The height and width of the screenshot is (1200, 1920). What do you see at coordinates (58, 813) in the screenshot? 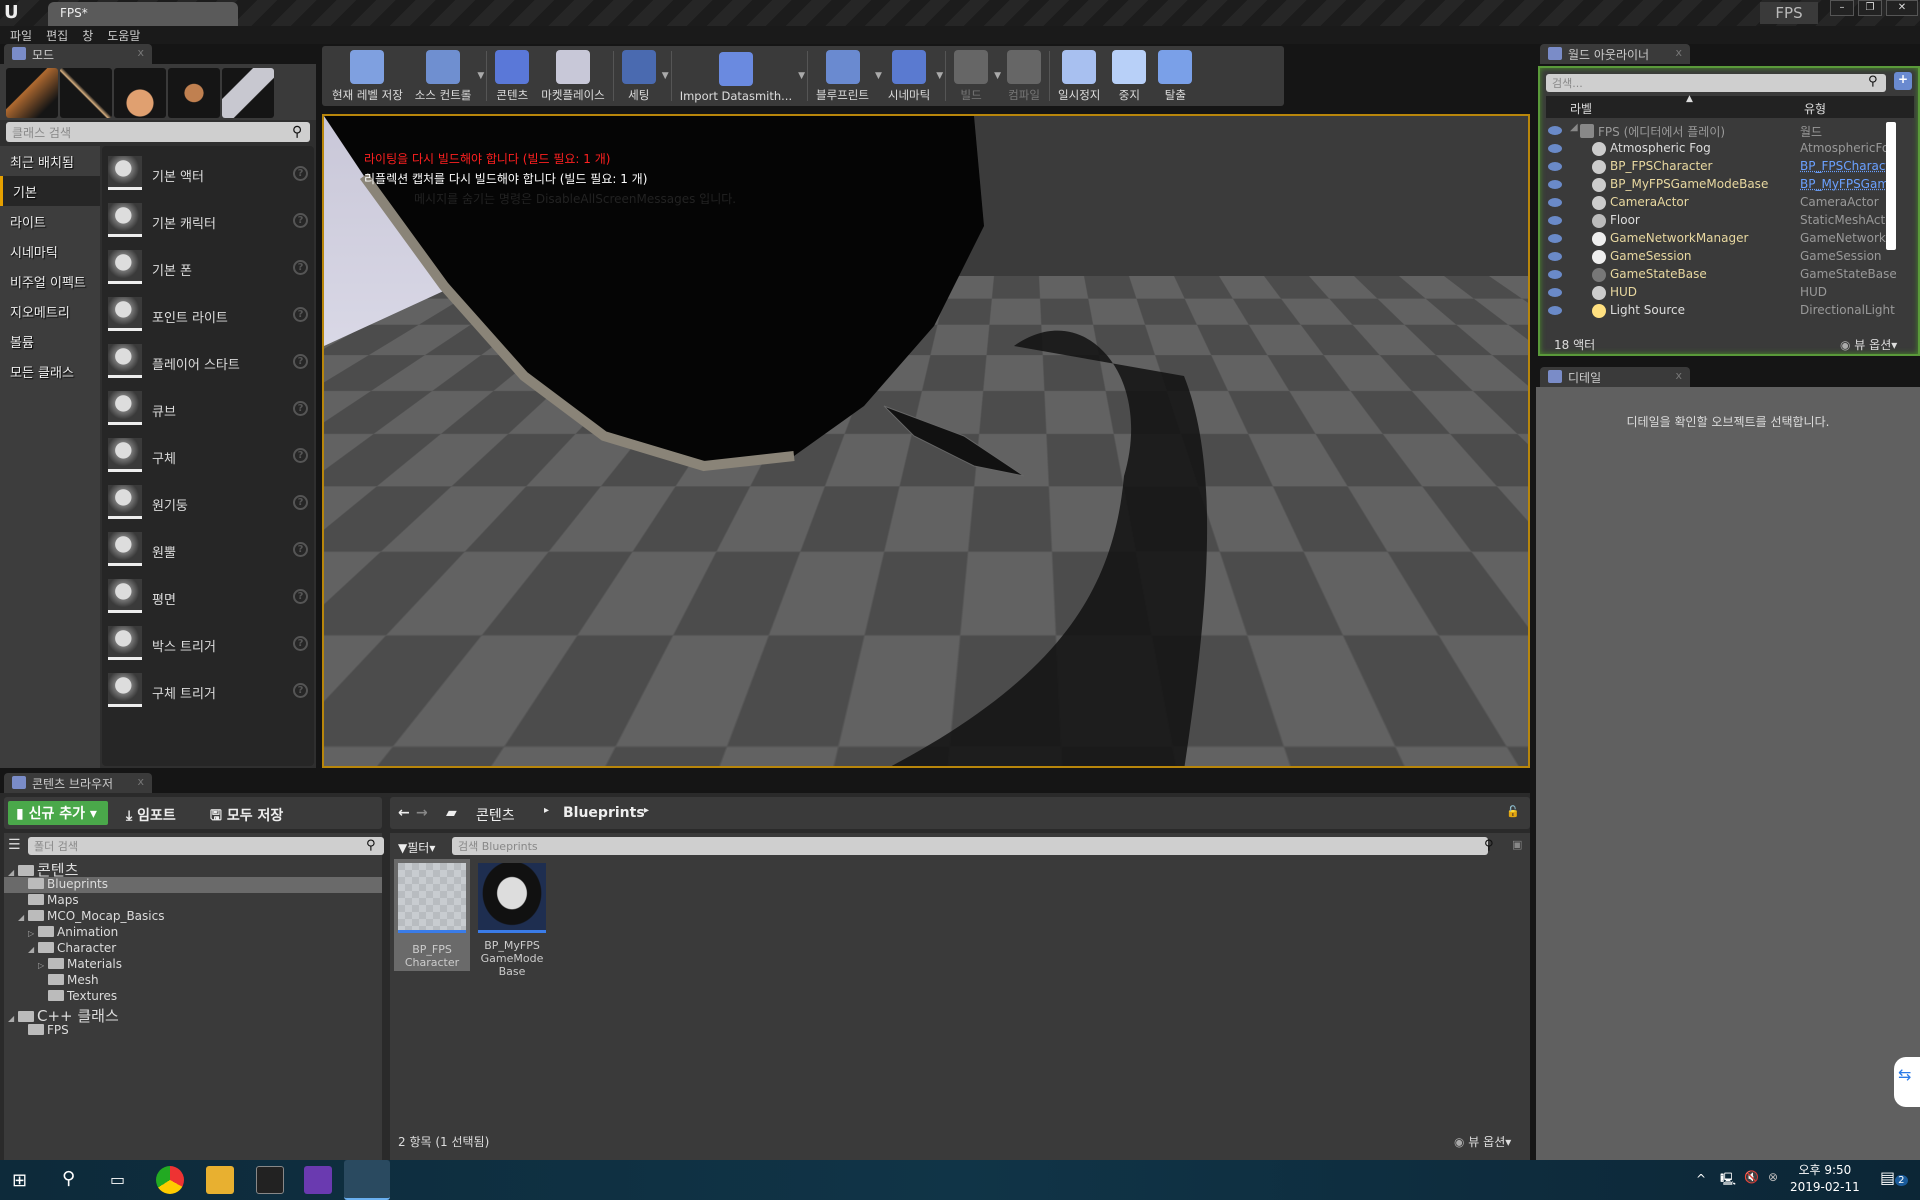
I see `add-new-button: ▮ 신규 추가 ▾` at bounding box center [58, 813].